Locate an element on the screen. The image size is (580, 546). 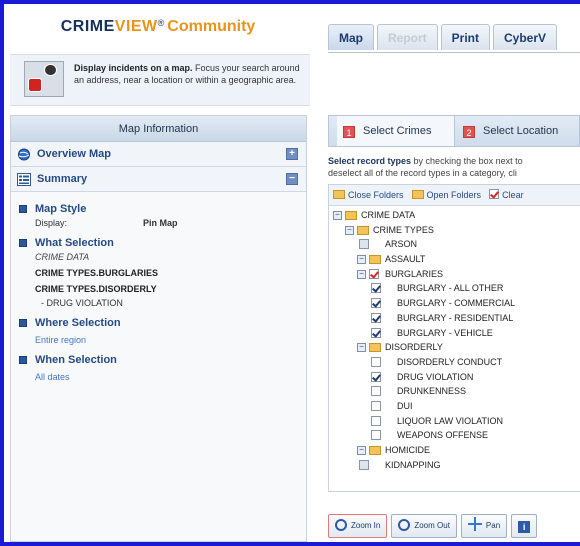
tree-node: − ASSAULT is located at coordinates (454, 259).